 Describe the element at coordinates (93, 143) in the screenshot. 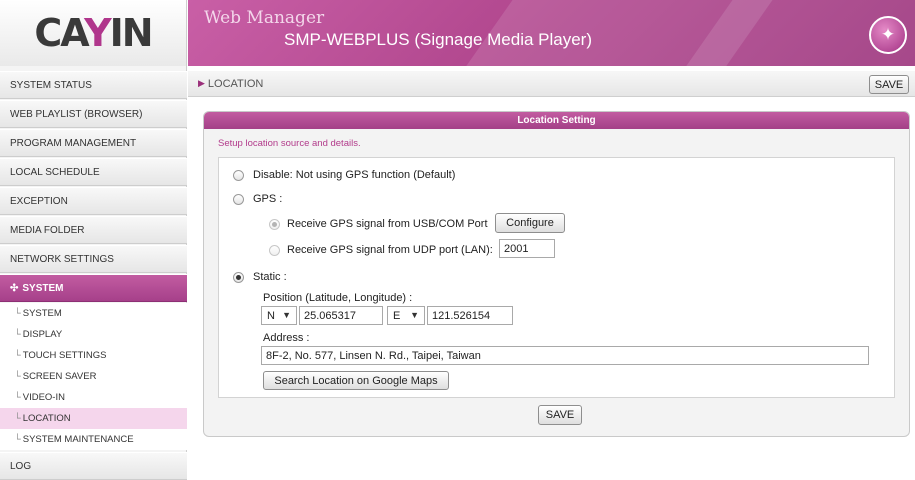

I see `sidebar-item-program-management: PROGRAM MANAGEMENT` at that location.